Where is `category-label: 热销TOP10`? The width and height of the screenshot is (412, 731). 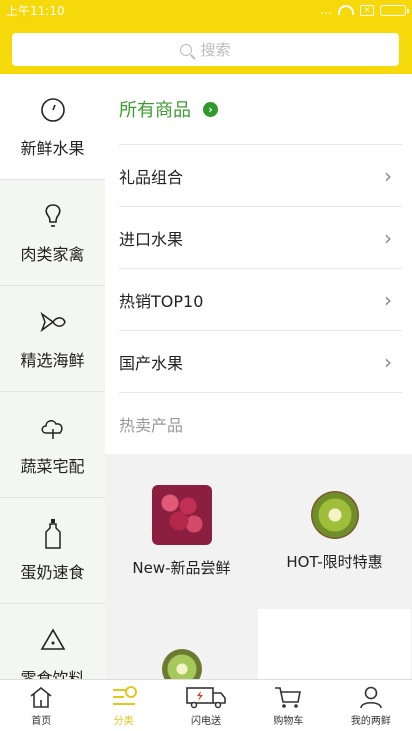
category-label: 热销TOP10 is located at coordinates (161, 301).